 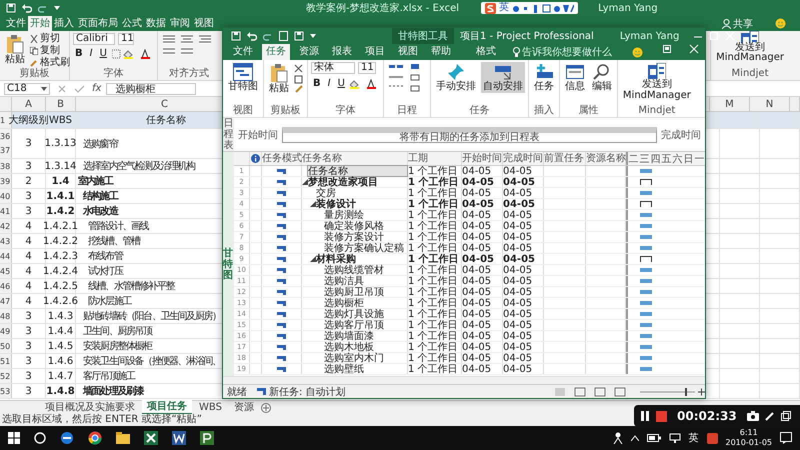 I want to click on name-box: C18, so click(x=27, y=88).